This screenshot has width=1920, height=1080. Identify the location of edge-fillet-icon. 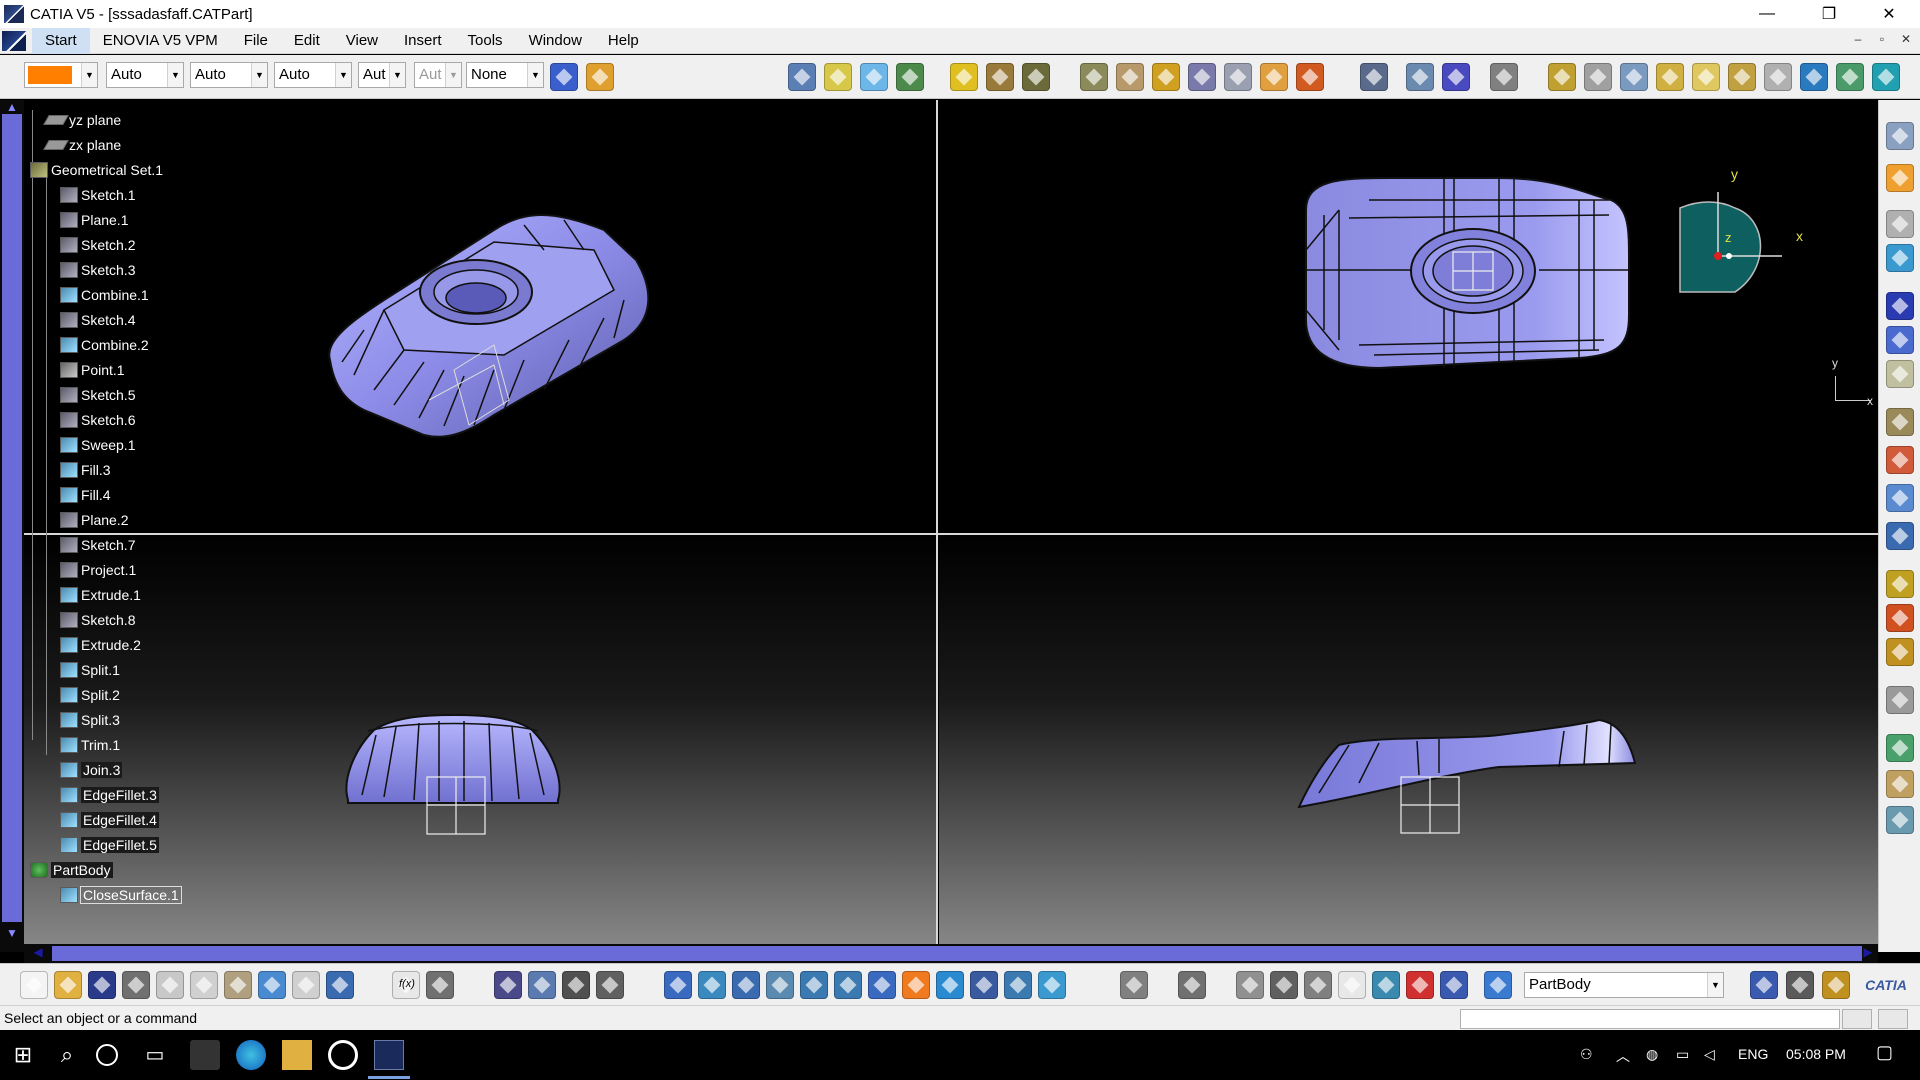
(1094, 77).